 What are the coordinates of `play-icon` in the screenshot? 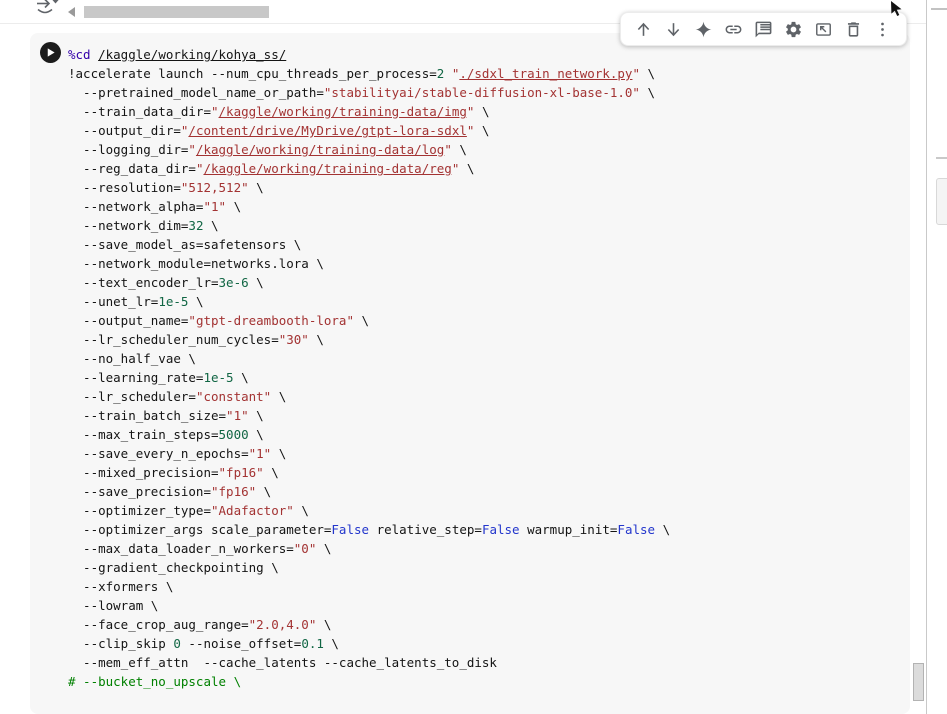 It's located at (51, 52).